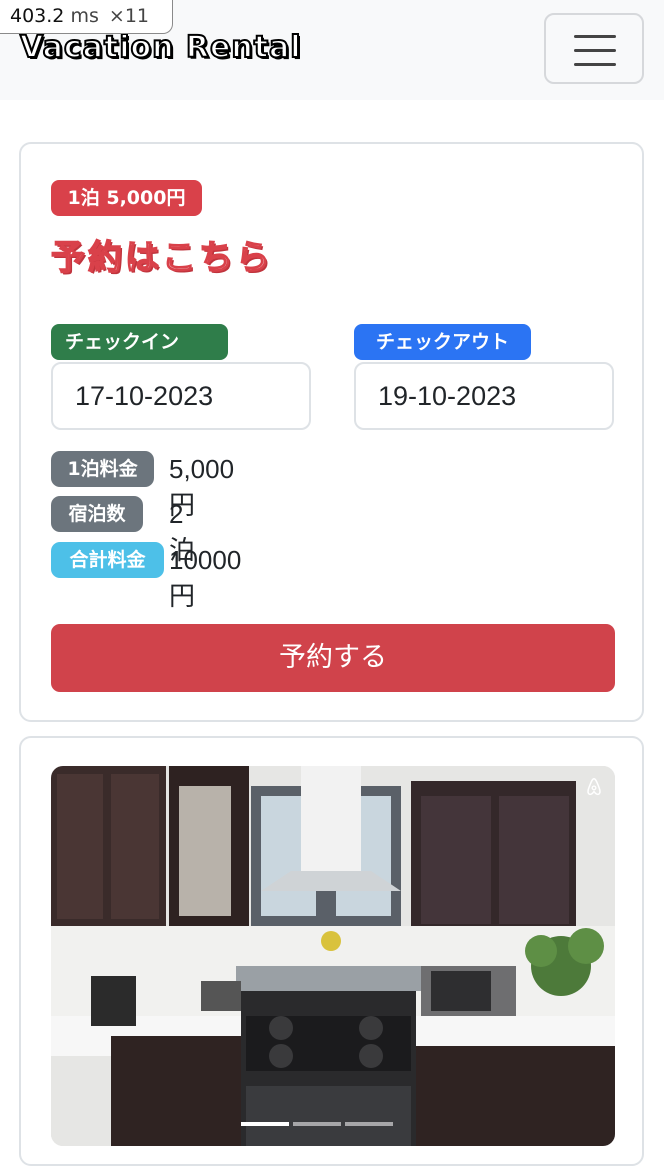 This screenshot has height=1166, width=664. Describe the element at coordinates (107, 560) in the screenshot. I see `total-label: 合計料金` at that location.